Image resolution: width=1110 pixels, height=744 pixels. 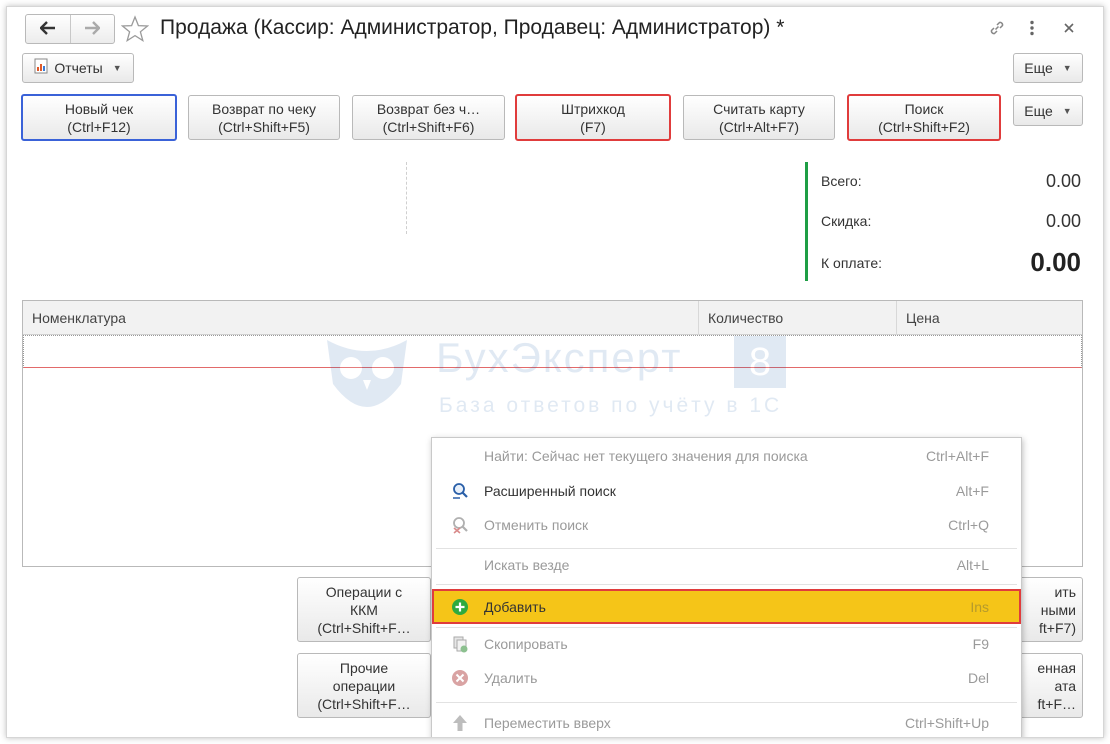 I want to click on arrow-left-icon, so click(x=47, y=29).